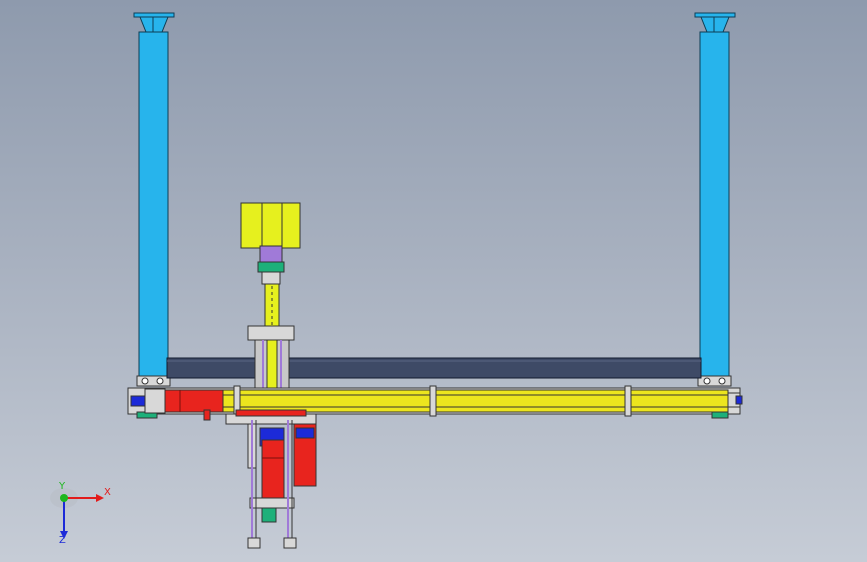 This screenshot has height=562, width=867. I want to click on right-column, so click(715, 199).